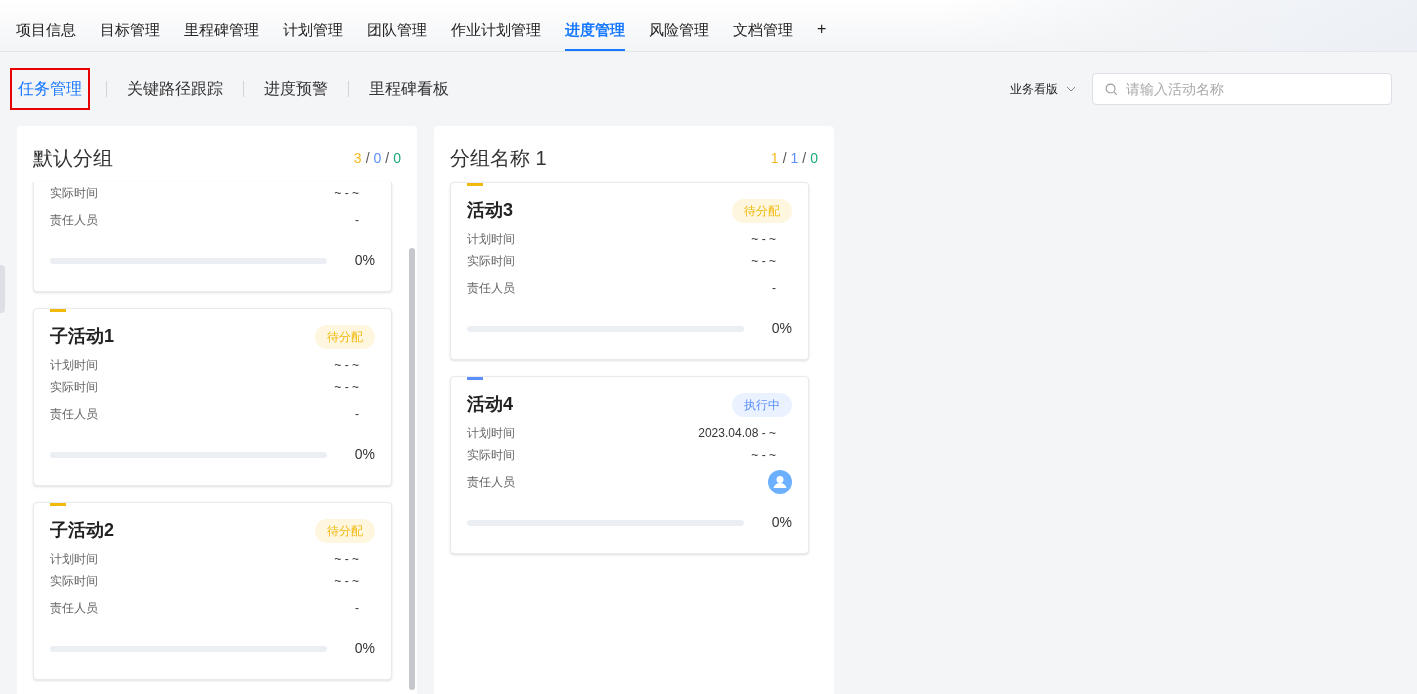 Image resolution: width=1417 pixels, height=694 pixels. I want to click on nav-tab: 团队管理, so click(397, 34).